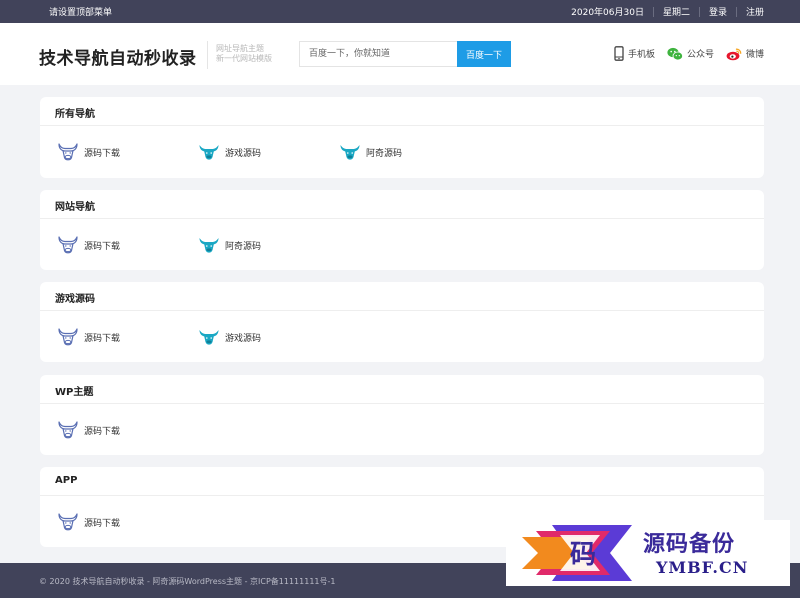 This screenshot has height=598, width=800. I want to click on phone-icon, so click(619, 53).